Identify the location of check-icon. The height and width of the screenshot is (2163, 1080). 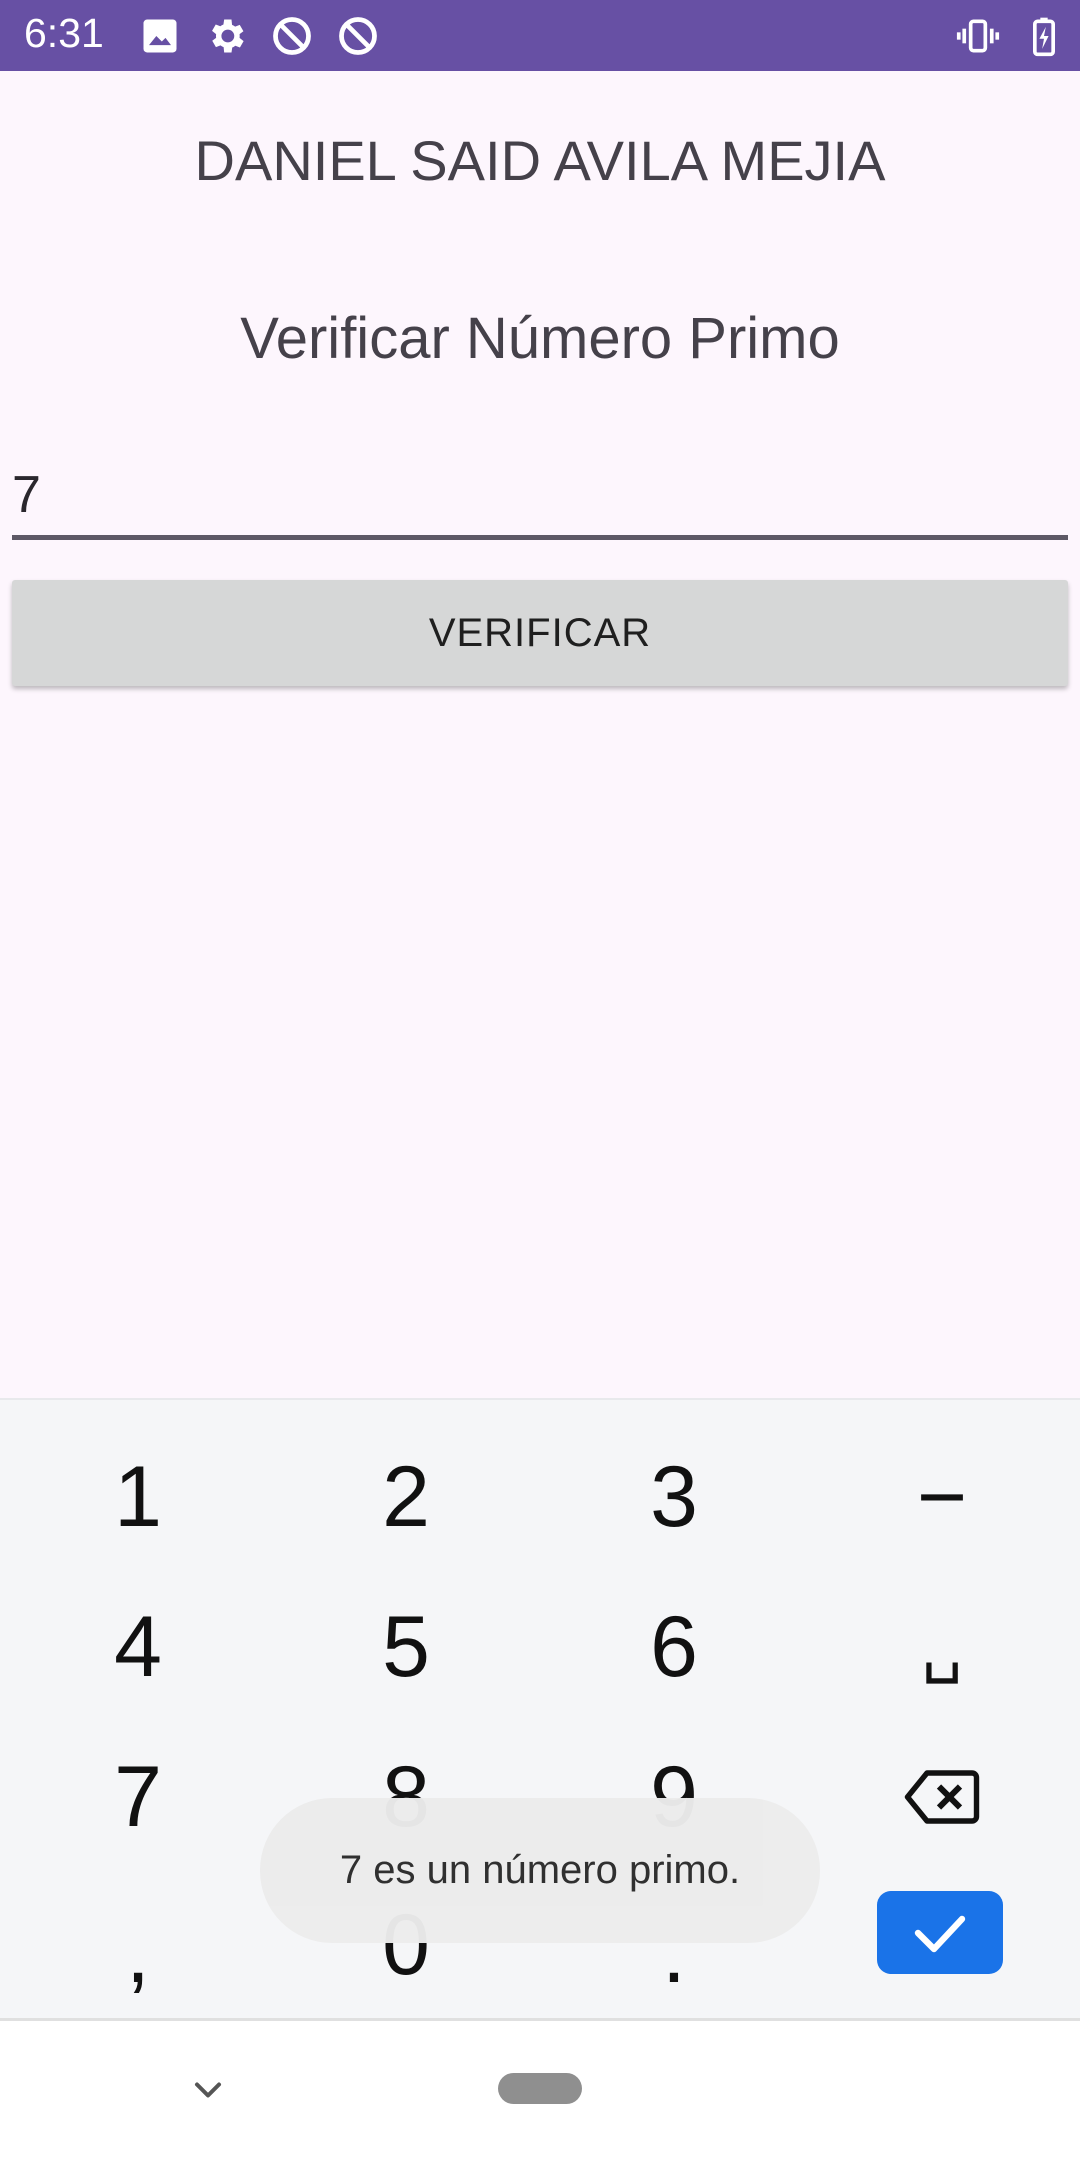
(940, 1933).